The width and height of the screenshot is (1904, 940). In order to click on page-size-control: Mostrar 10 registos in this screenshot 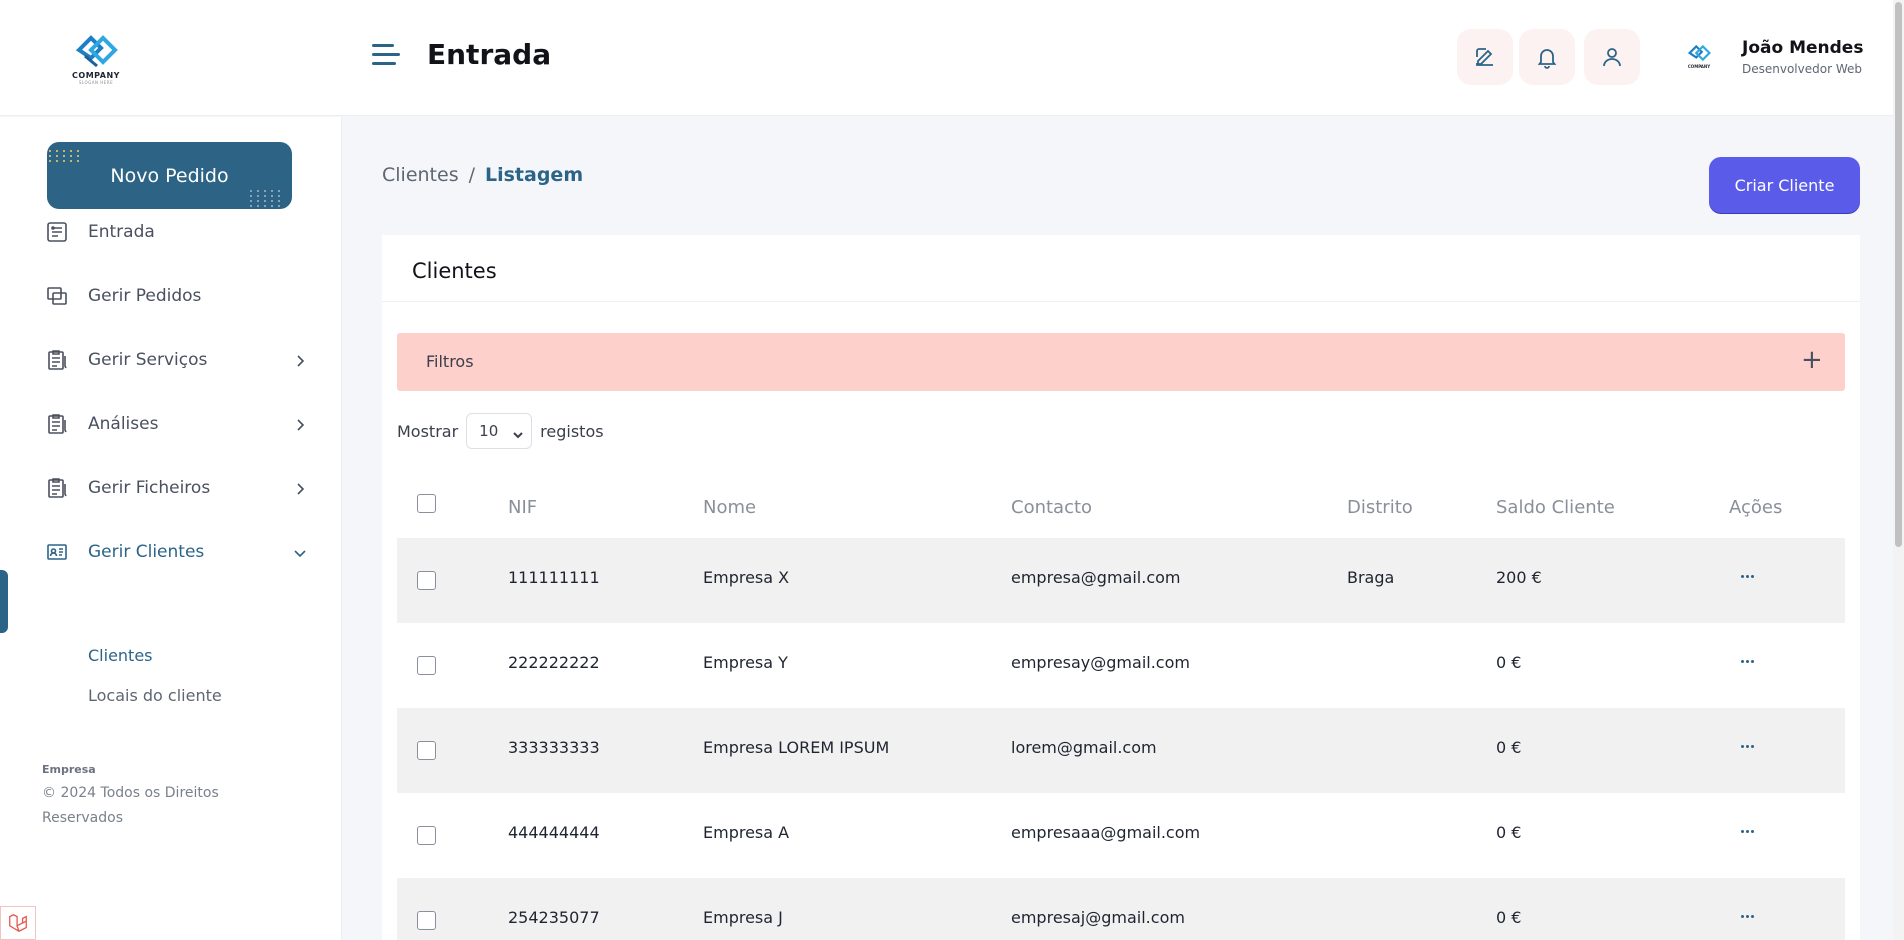, I will do `click(500, 431)`.